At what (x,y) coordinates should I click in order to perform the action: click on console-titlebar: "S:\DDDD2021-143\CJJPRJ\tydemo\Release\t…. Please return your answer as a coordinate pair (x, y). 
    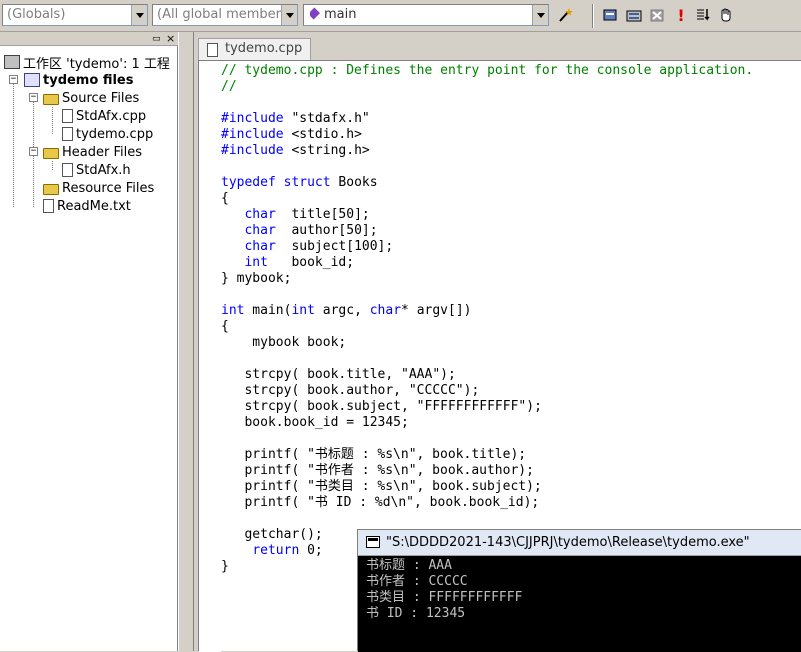
    Looking at the image, I should click on (579, 543).